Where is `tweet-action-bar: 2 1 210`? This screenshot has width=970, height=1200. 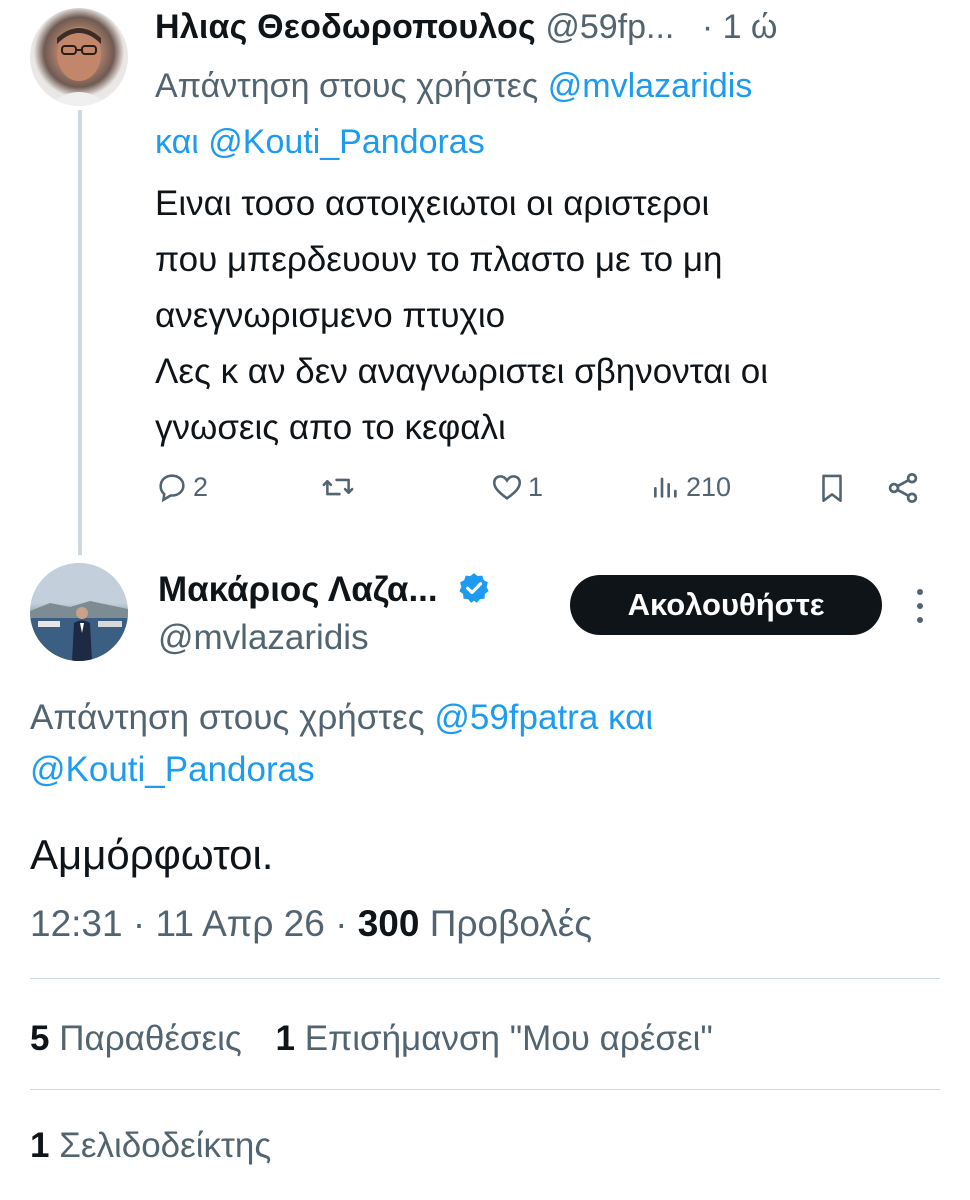
tweet-action-bar: 2 1 210 is located at coordinates (545, 493).